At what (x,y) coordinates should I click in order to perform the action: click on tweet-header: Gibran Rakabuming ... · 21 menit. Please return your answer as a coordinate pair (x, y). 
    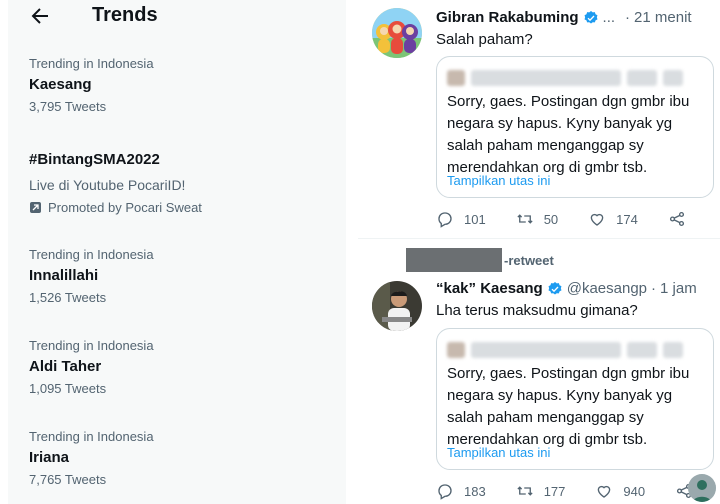
    Looking at the image, I should click on (564, 17).